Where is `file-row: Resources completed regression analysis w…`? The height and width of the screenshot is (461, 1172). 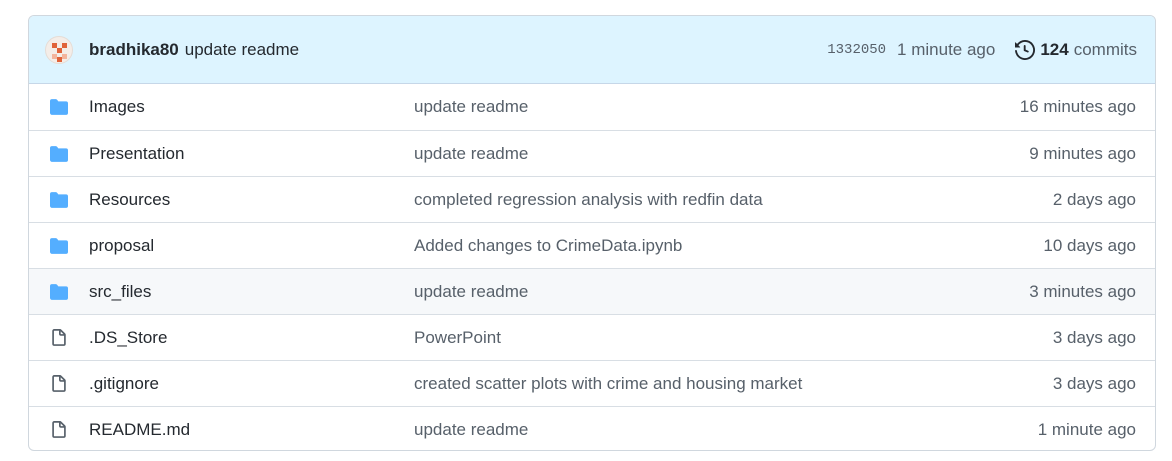
file-row: Resources completed regression analysis w… is located at coordinates (592, 199).